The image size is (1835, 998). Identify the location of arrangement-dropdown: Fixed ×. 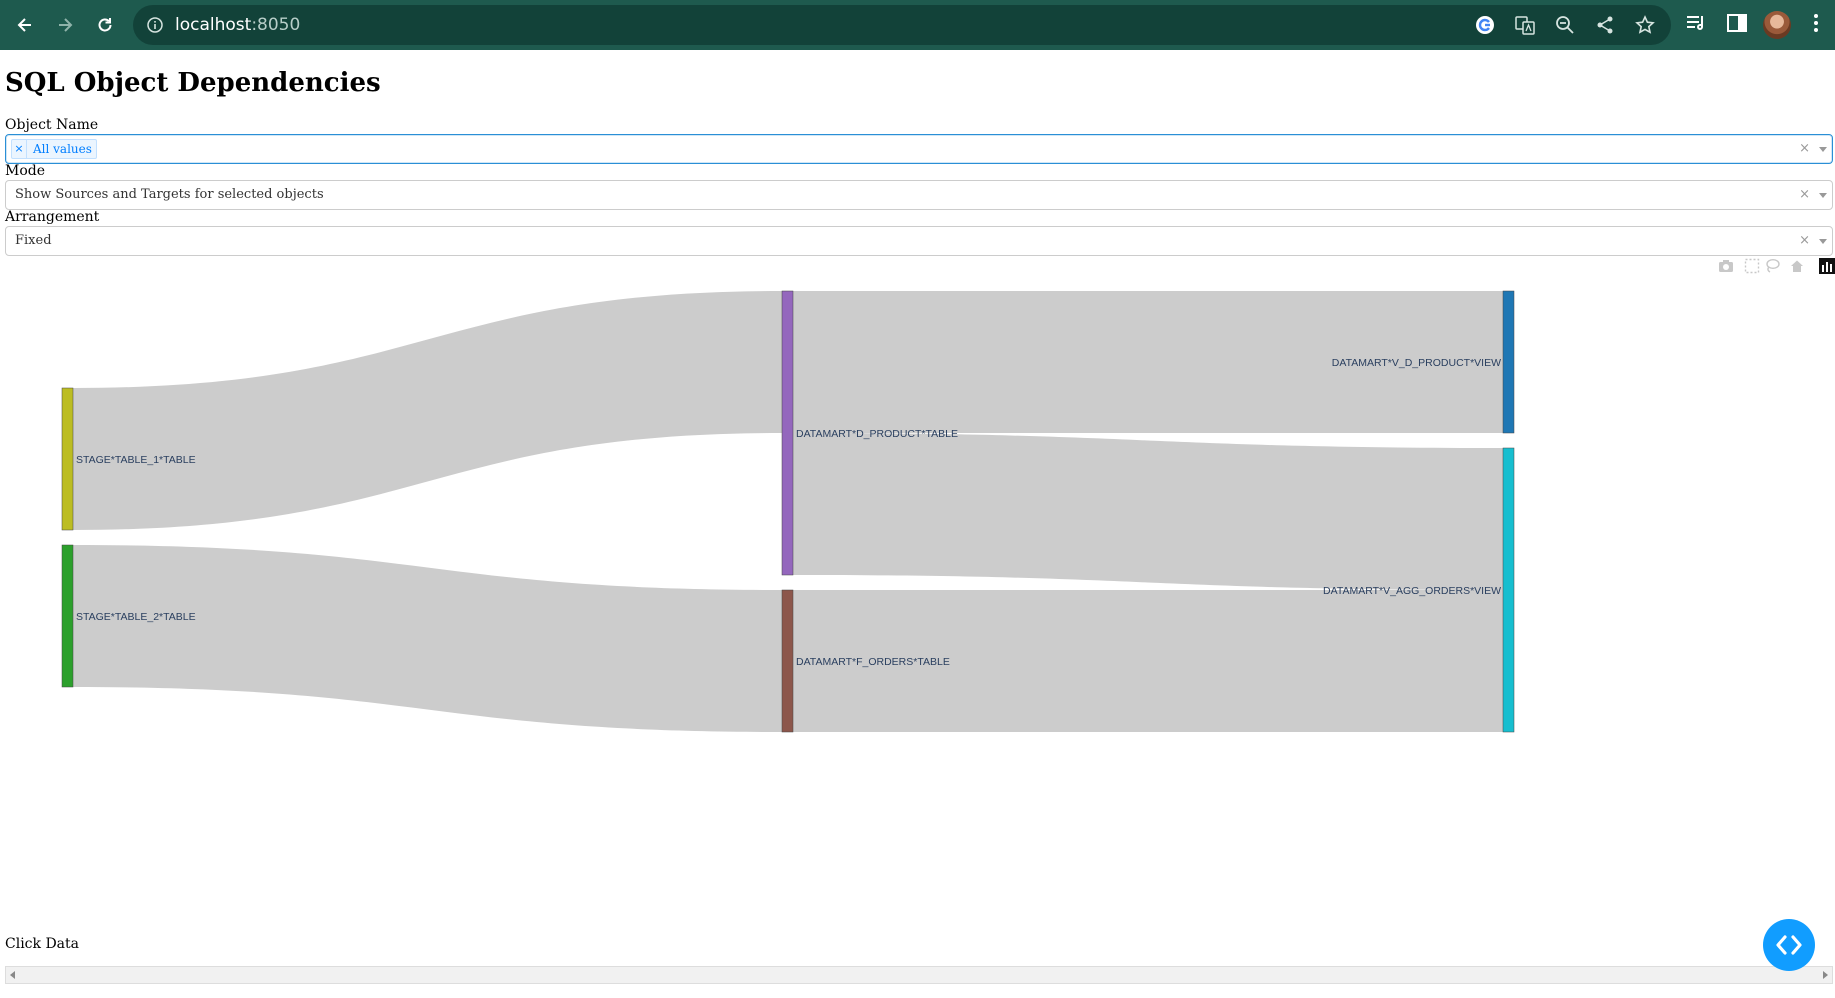
(919, 241).